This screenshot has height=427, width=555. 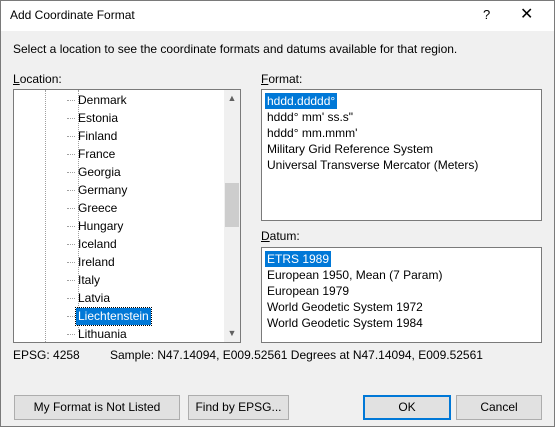 What do you see at coordinates (407, 407) in the screenshot?
I see `ok-button: OK` at bounding box center [407, 407].